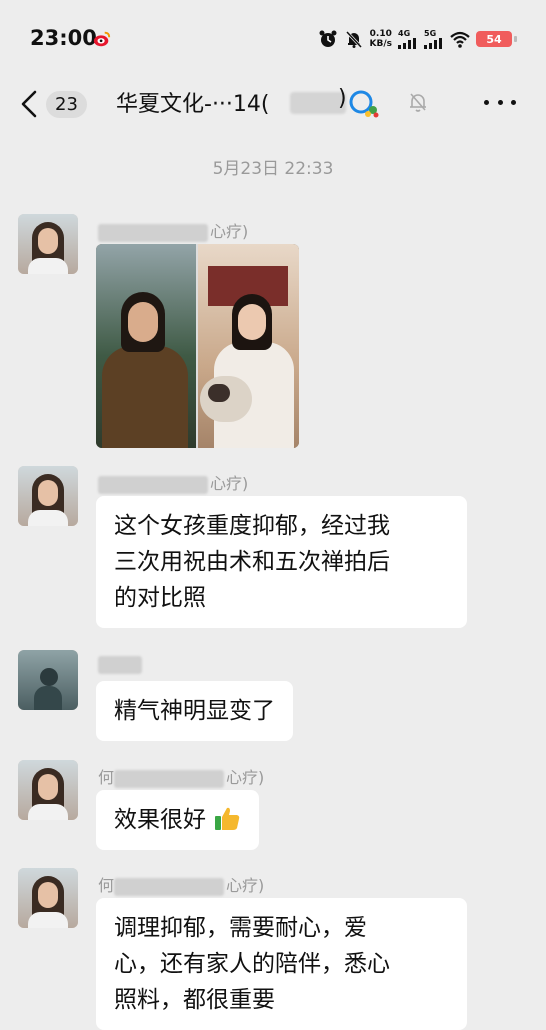  What do you see at coordinates (193, 102) in the screenshot?
I see `chat-title: 华夏文化-···14(` at bounding box center [193, 102].